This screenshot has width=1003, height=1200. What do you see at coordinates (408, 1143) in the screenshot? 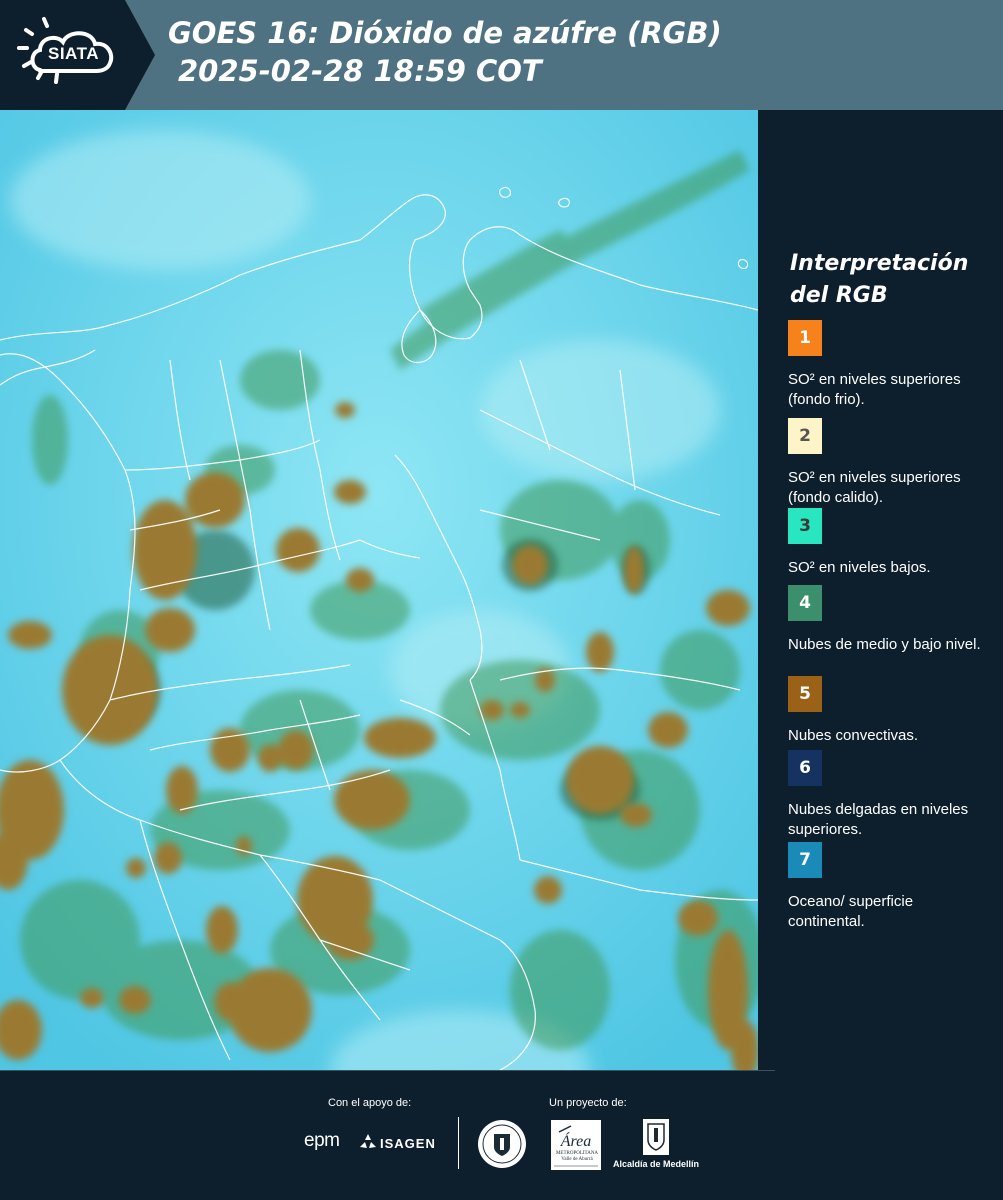
I see `isagen-logo: ISAGEN` at bounding box center [408, 1143].